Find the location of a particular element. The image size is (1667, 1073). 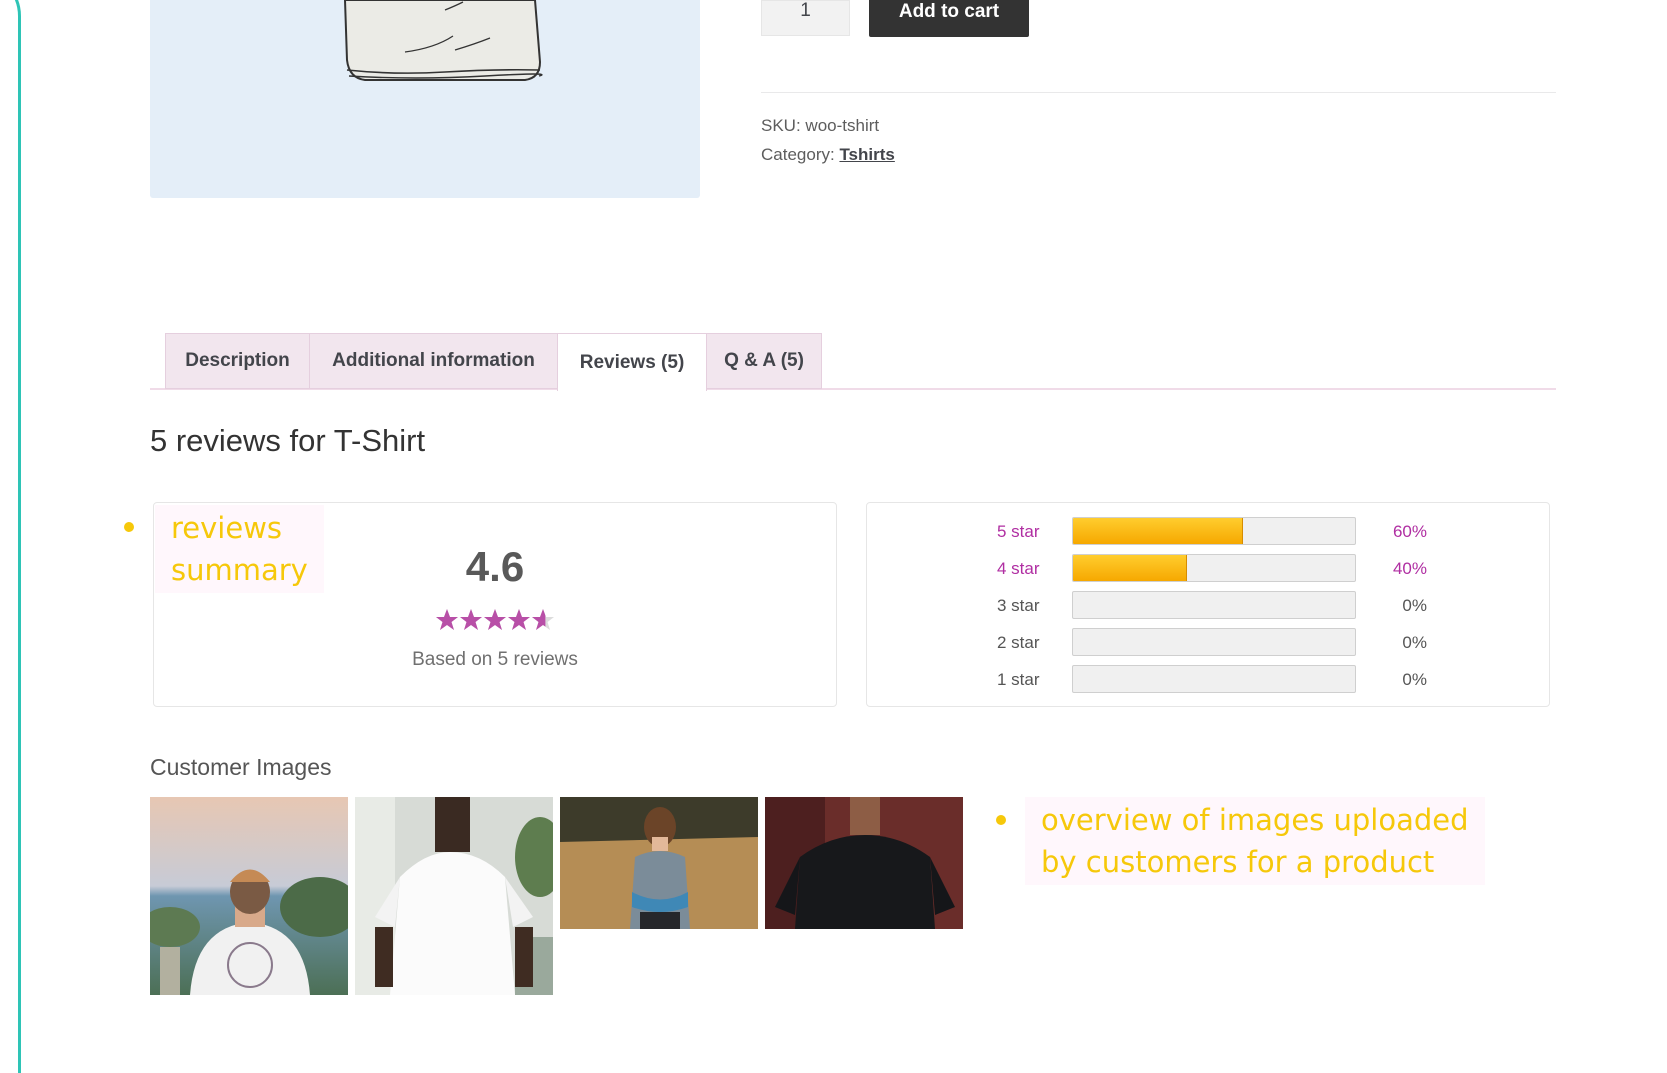

add-to-cart-button: Add to cart is located at coordinates (949, 18).